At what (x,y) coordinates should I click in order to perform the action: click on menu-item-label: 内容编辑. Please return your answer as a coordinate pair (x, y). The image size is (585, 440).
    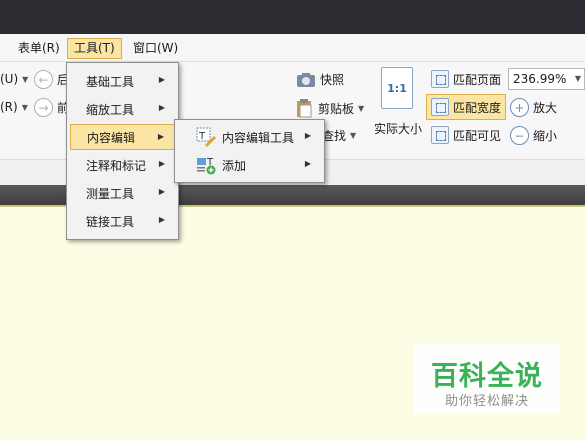
    Looking at the image, I should click on (111, 137).